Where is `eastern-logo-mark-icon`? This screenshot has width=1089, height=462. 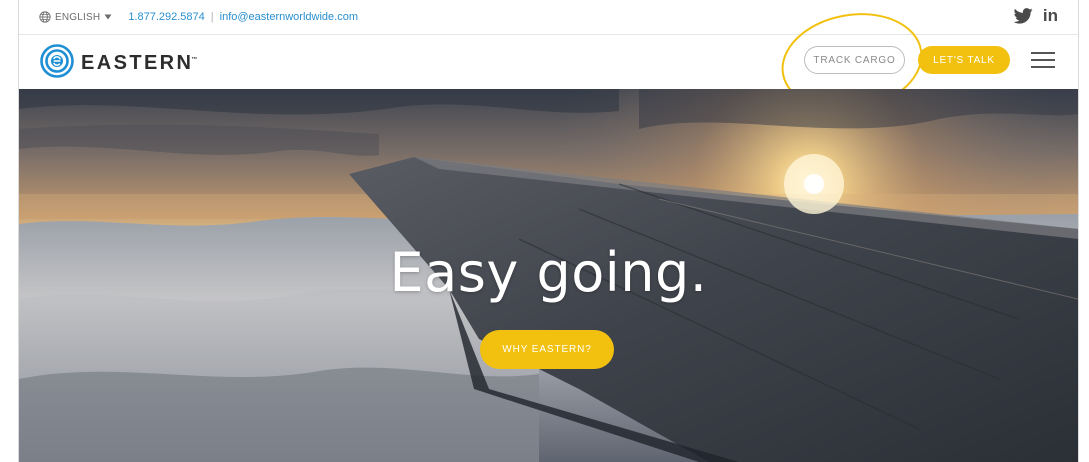
eastern-logo-mark-icon is located at coordinates (57, 63).